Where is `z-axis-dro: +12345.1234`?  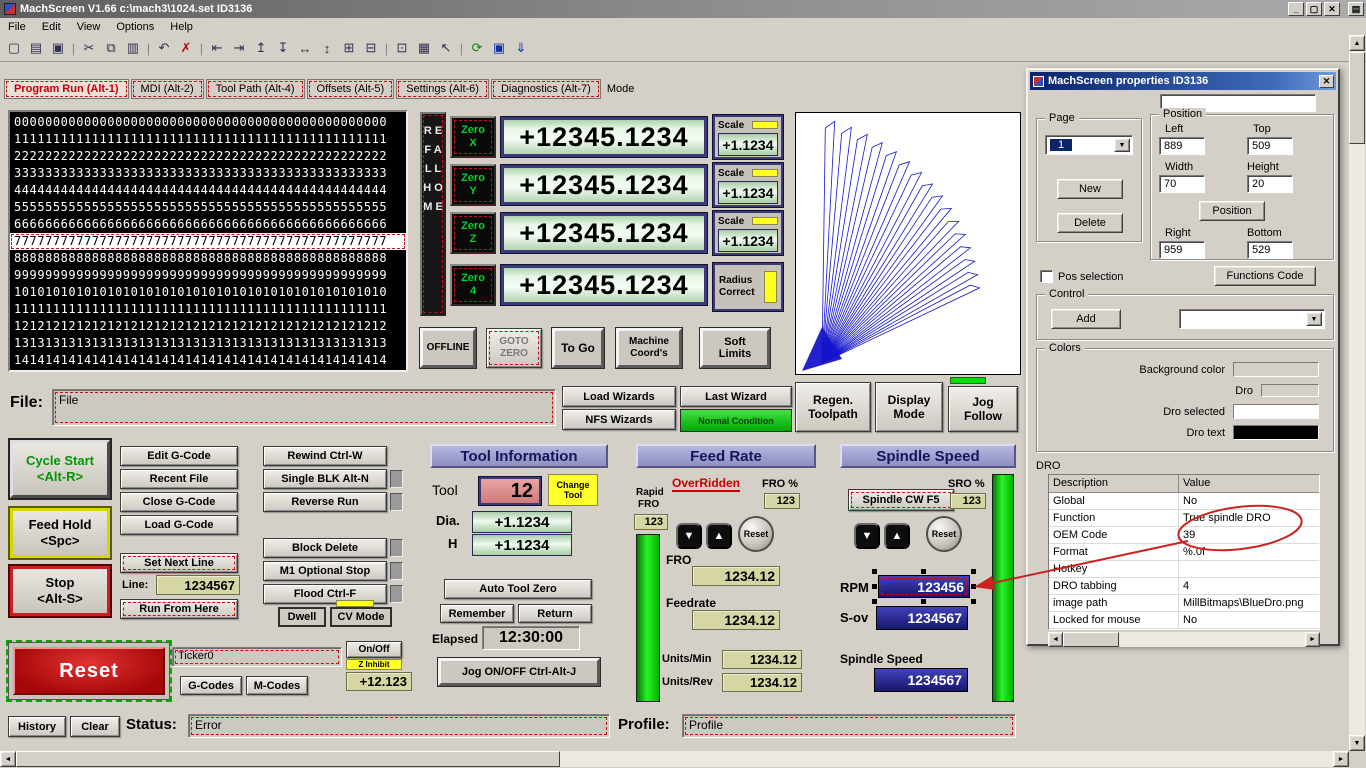 z-axis-dro: +12345.1234 is located at coordinates (604, 233).